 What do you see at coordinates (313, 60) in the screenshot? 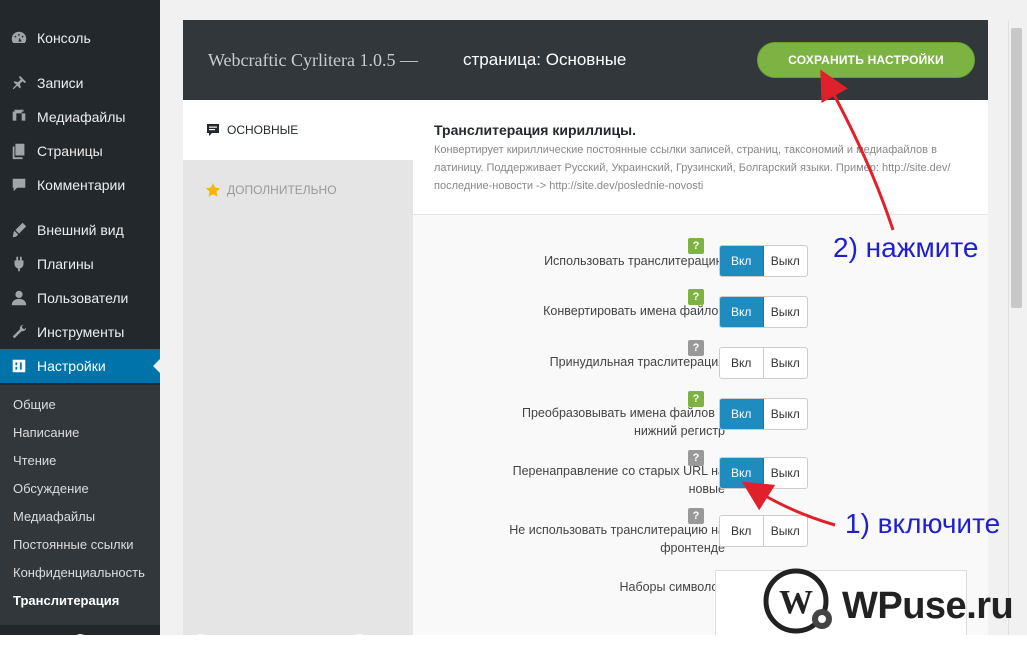
I see `plugin-title: Webcraftic Cyrlitera 1.0.5 —` at bounding box center [313, 60].